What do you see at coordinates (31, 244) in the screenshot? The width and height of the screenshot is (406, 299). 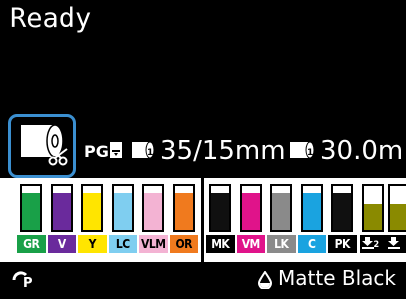 I see `ink-label: GR` at bounding box center [31, 244].